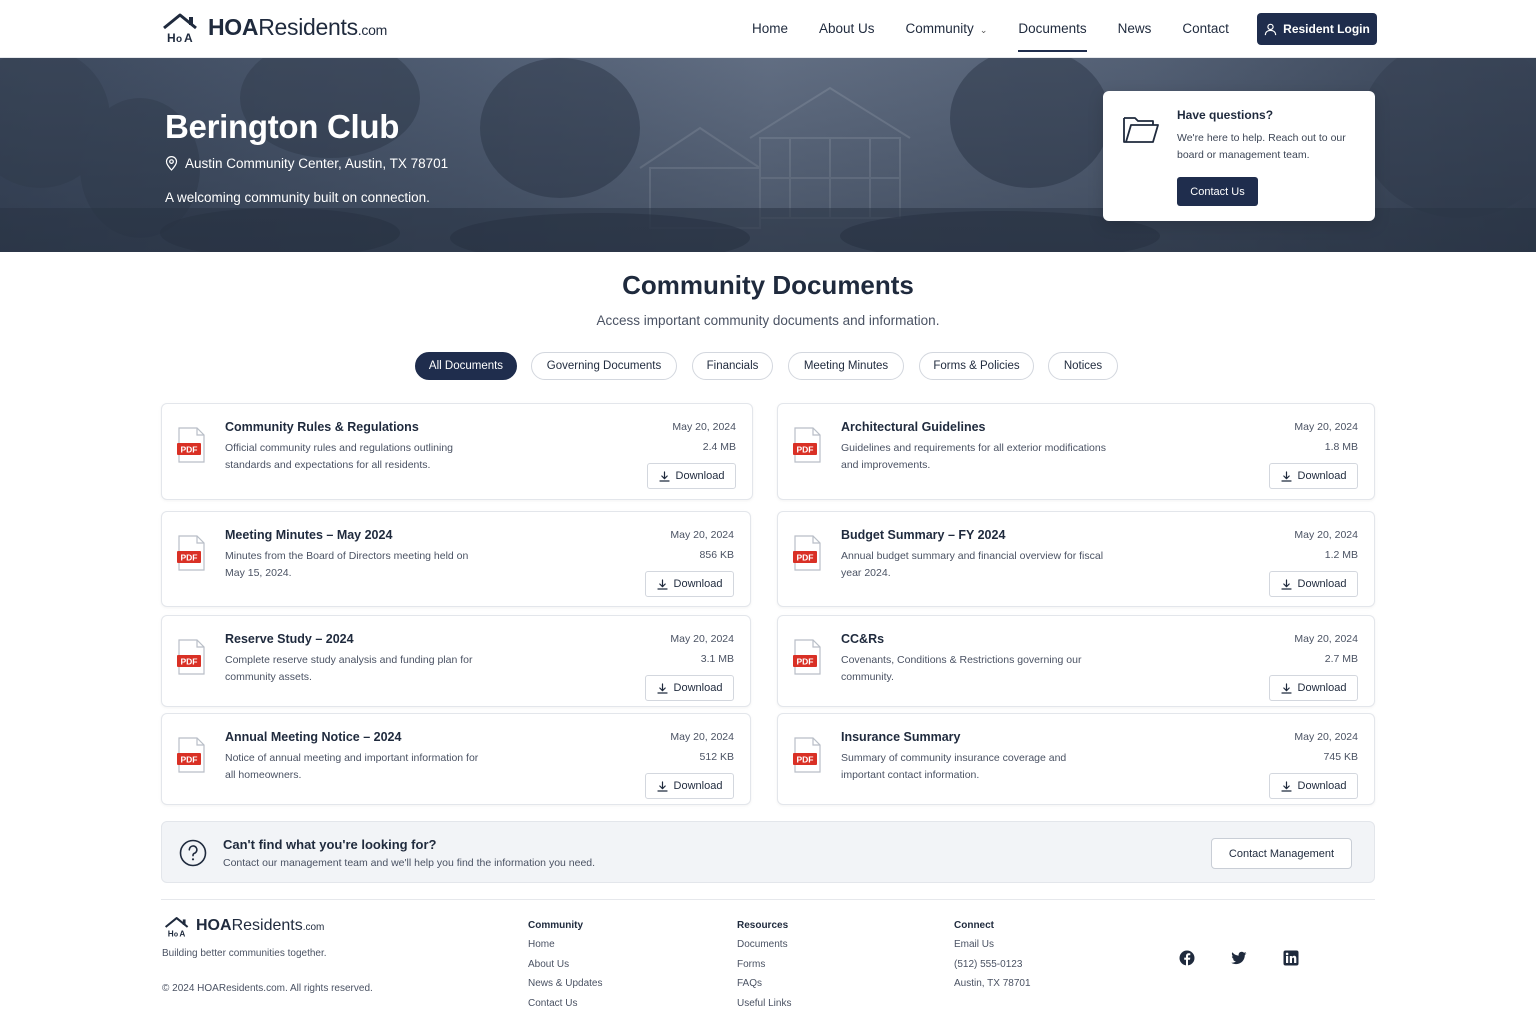 The image size is (1536, 1024). Describe the element at coordinates (939, 28) in the screenshot. I see `nav-community-label: Community` at that location.